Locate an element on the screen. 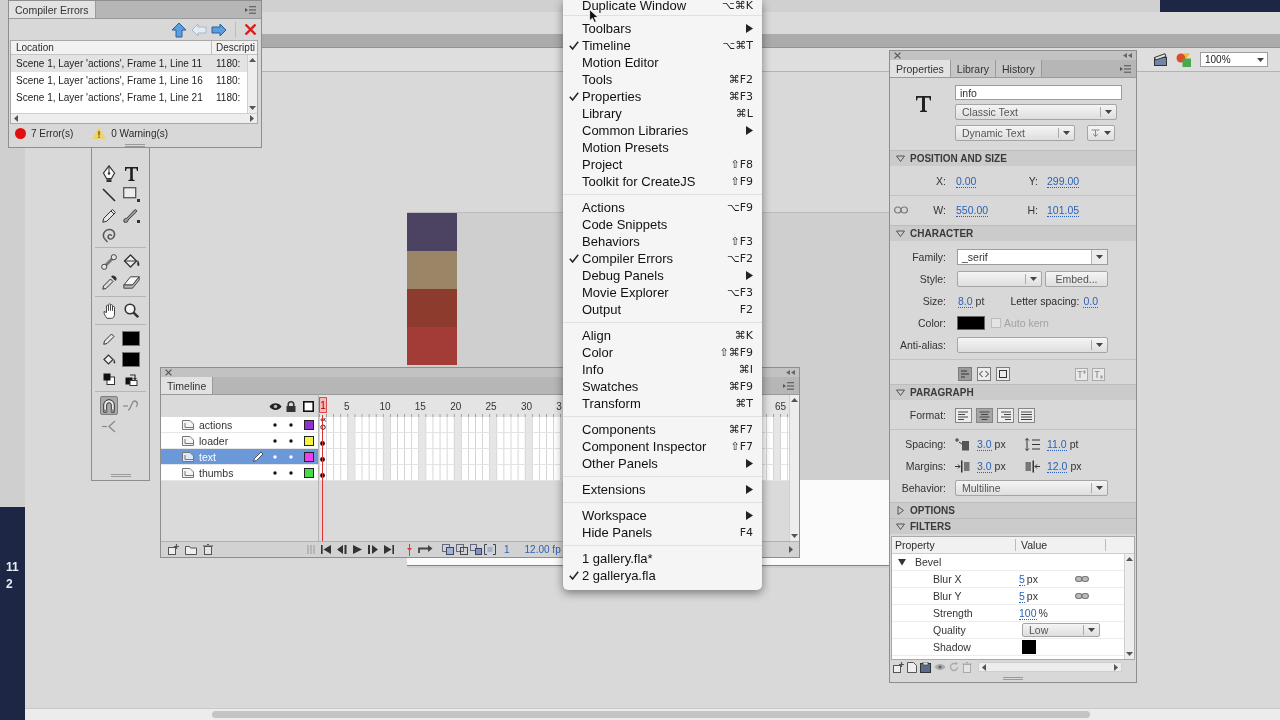 Image resolution: width=1280 pixels, height=720 pixels. panel-tab: Library is located at coordinates (973, 68).